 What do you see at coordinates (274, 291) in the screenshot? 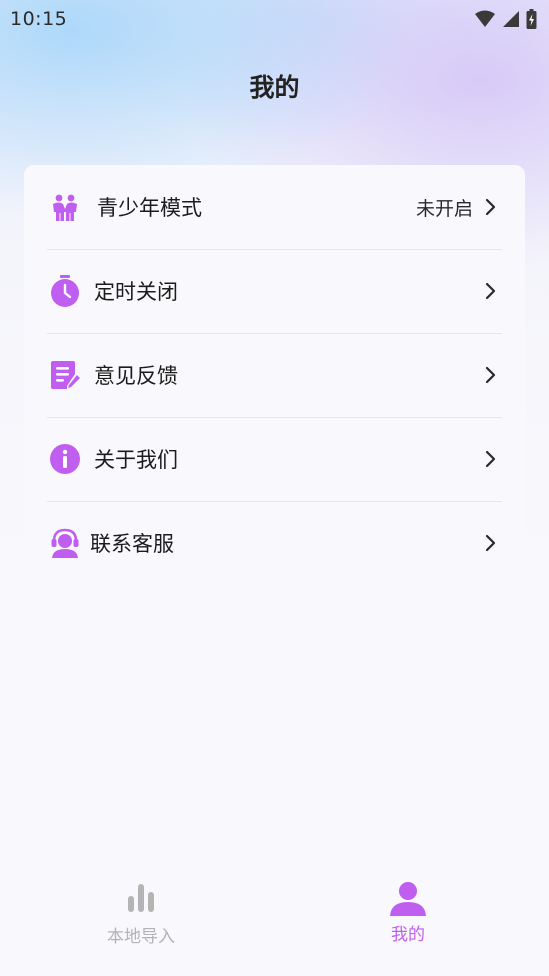
I see `menu-item-timer-off: 定时关闭` at bounding box center [274, 291].